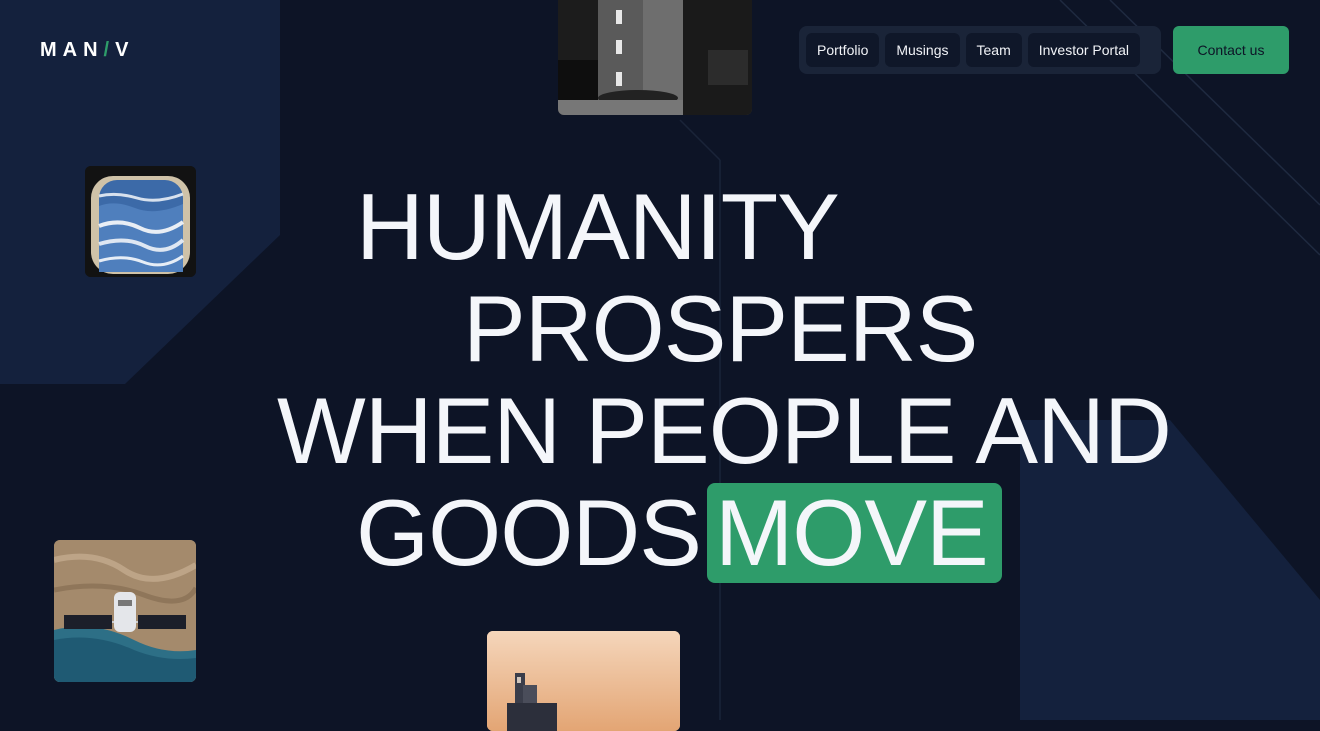 The image size is (1320, 731). I want to click on airplane-window-photo, so click(140, 221).